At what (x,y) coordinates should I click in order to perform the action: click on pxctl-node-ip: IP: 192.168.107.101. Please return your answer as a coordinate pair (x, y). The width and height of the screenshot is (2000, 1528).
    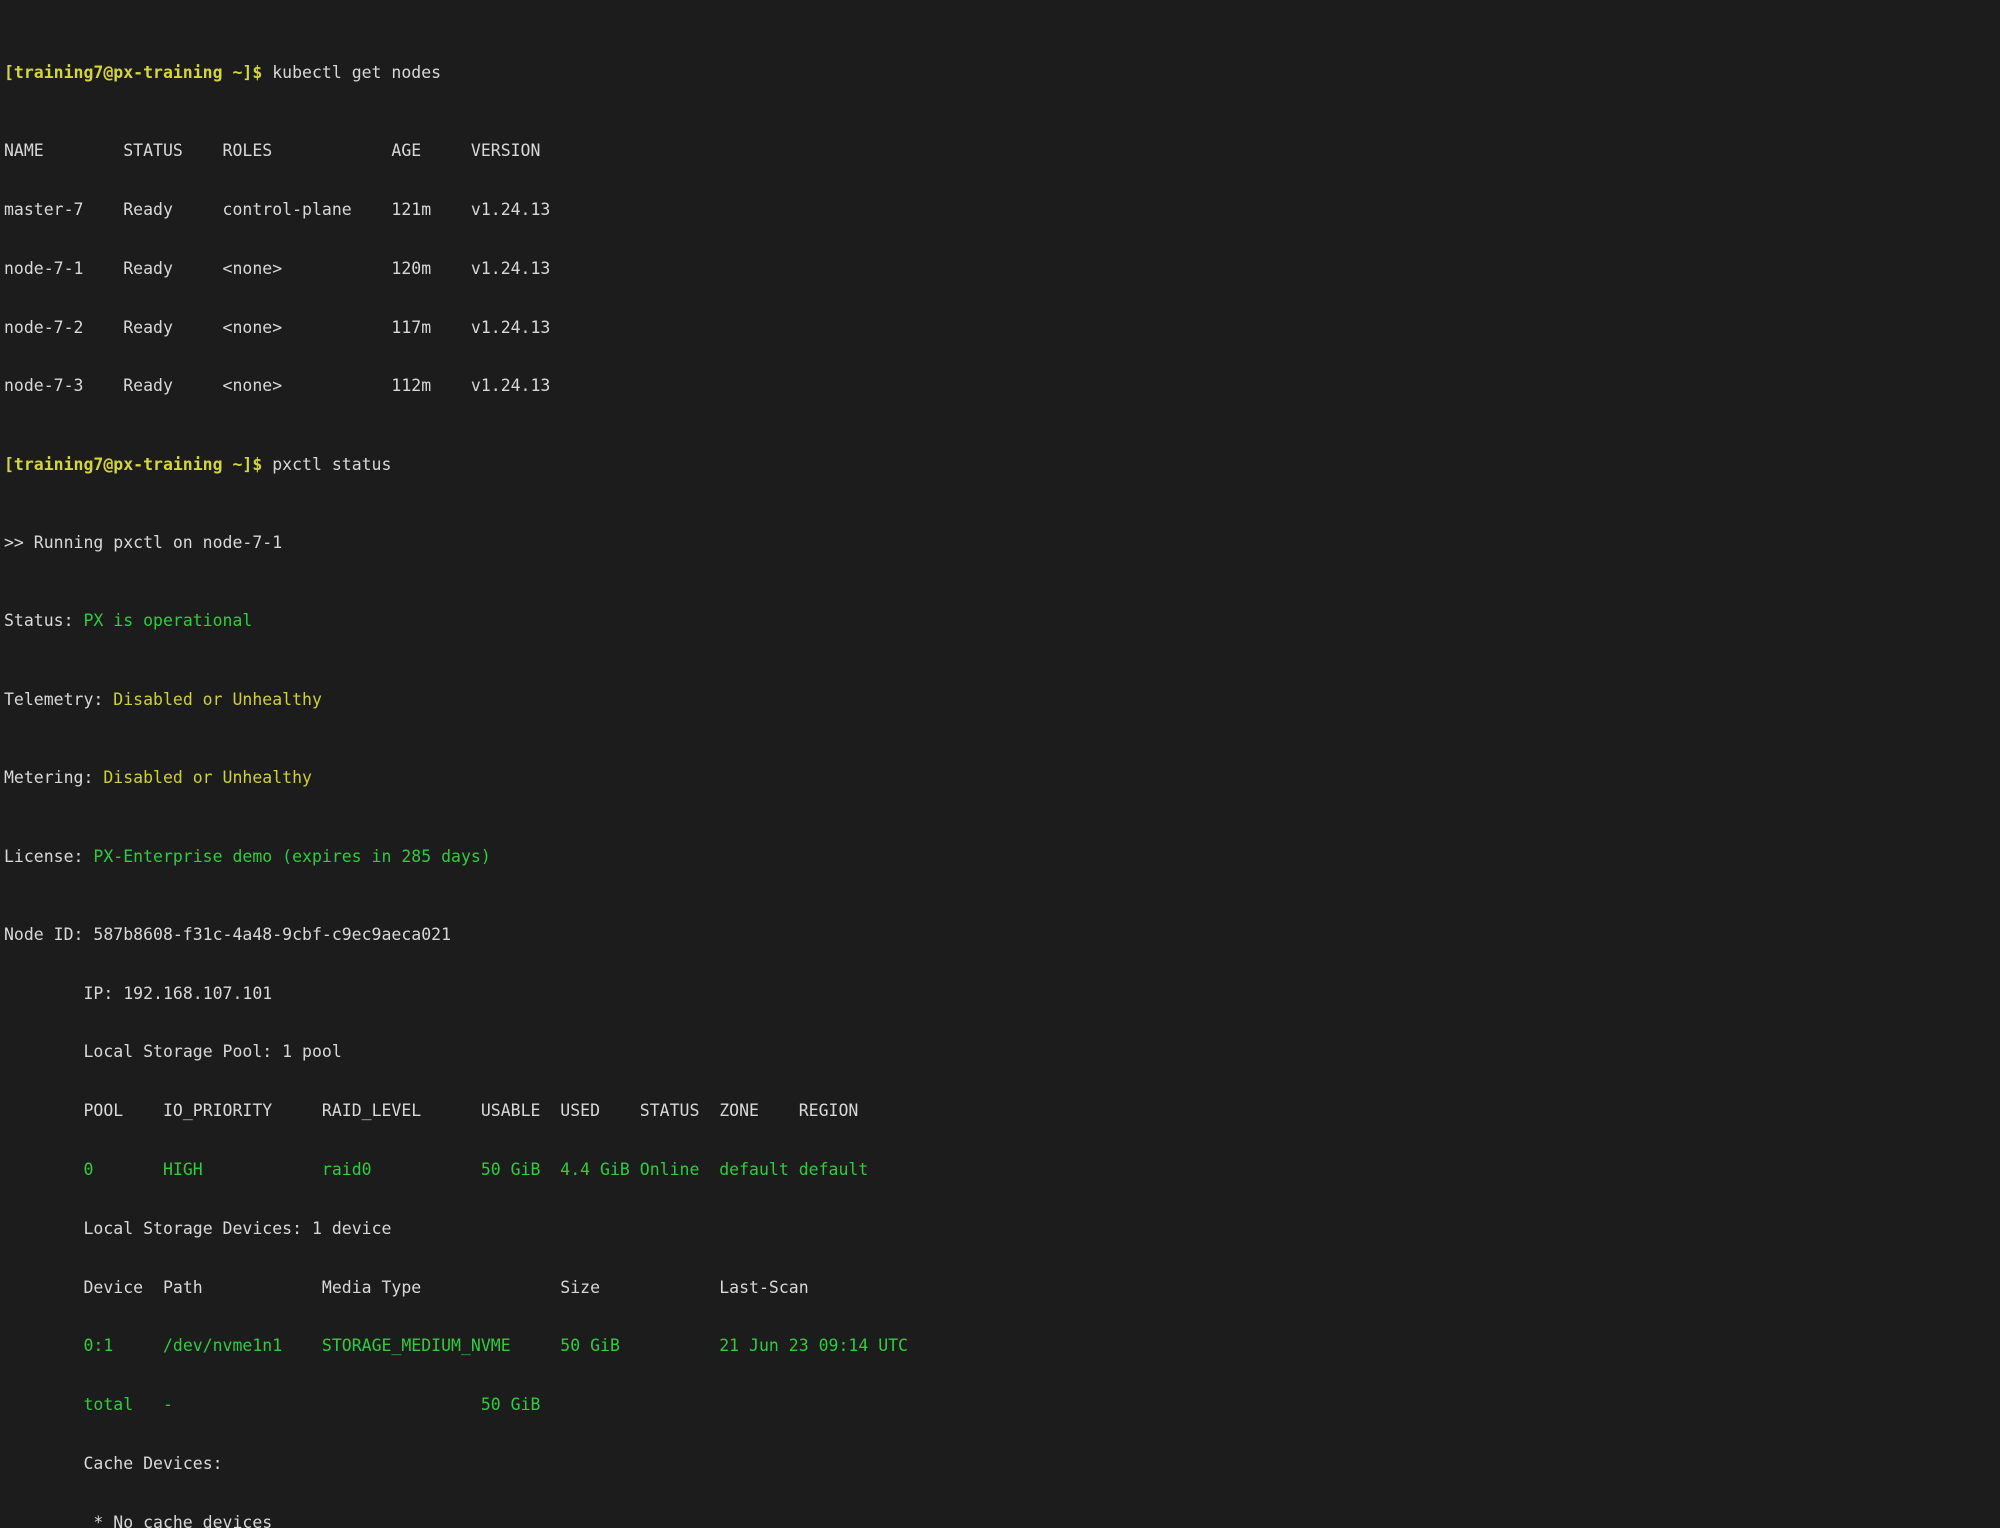
    Looking at the image, I should click on (138, 993).